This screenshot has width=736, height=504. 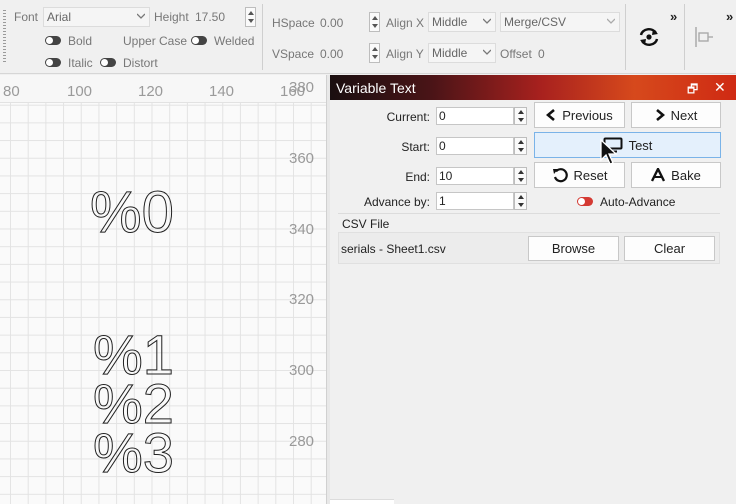 I want to click on vspace-value: 0.00, so click(x=331, y=54).